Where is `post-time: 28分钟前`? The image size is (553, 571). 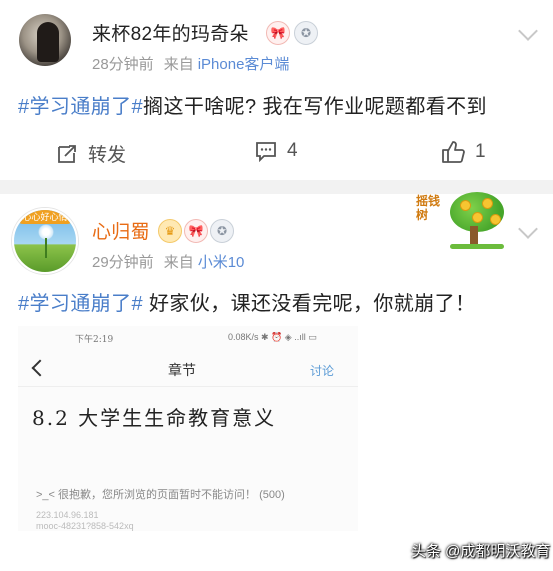
post-time: 28分钟前 is located at coordinates (123, 64).